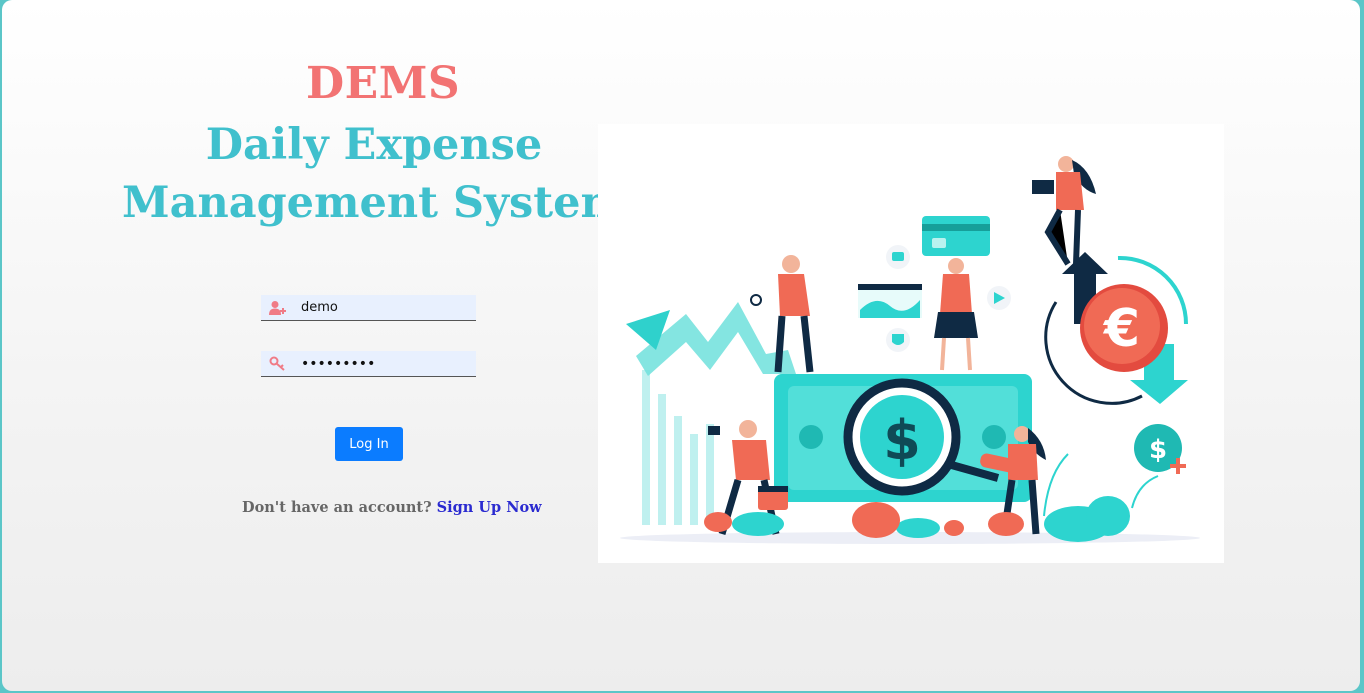 Image resolution: width=1364 pixels, height=693 pixels. What do you see at coordinates (380, 363) in the screenshot?
I see `password-input` at bounding box center [380, 363].